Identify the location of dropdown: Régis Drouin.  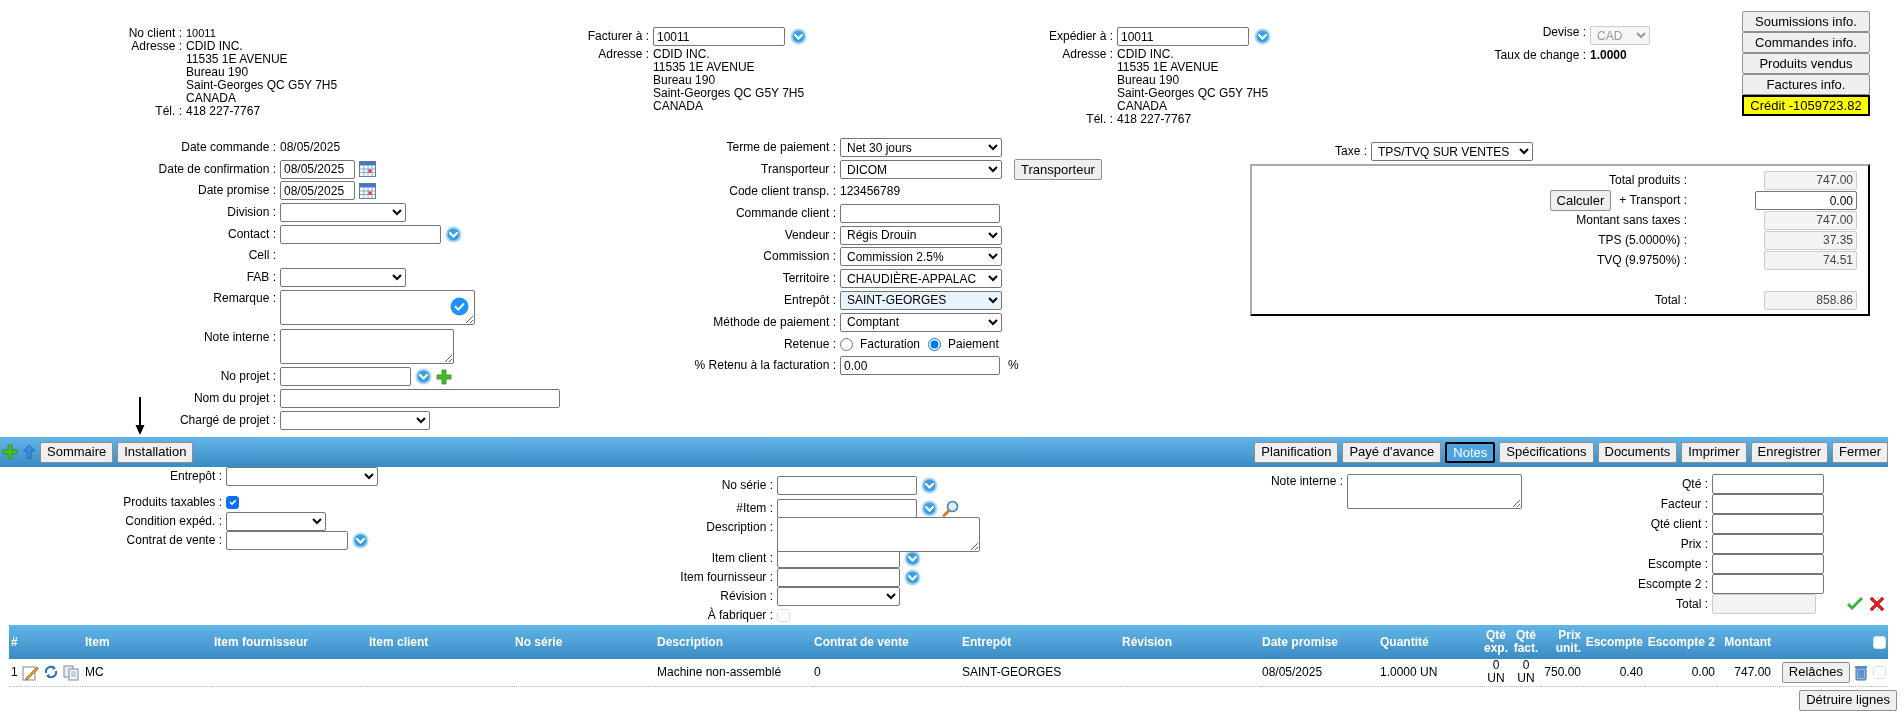
(921, 235).